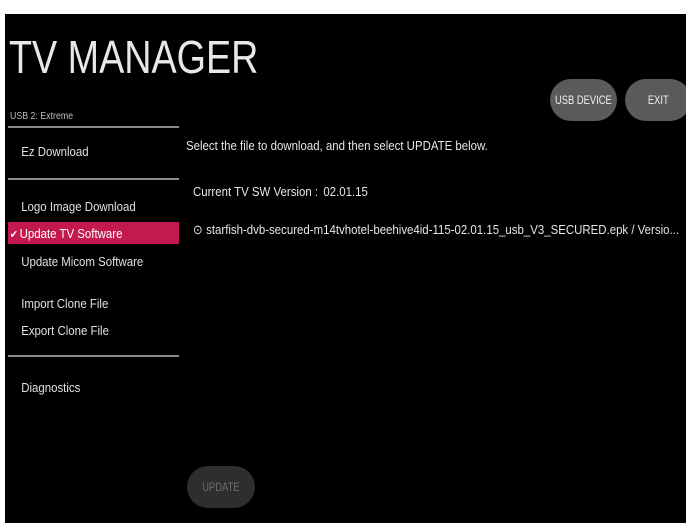 Image resolution: width=691 pixels, height=528 pixels. What do you see at coordinates (55, 151) in the screenshot?
I see `sidebar-item-label: Ez Download` at bounding box center [55, 151].